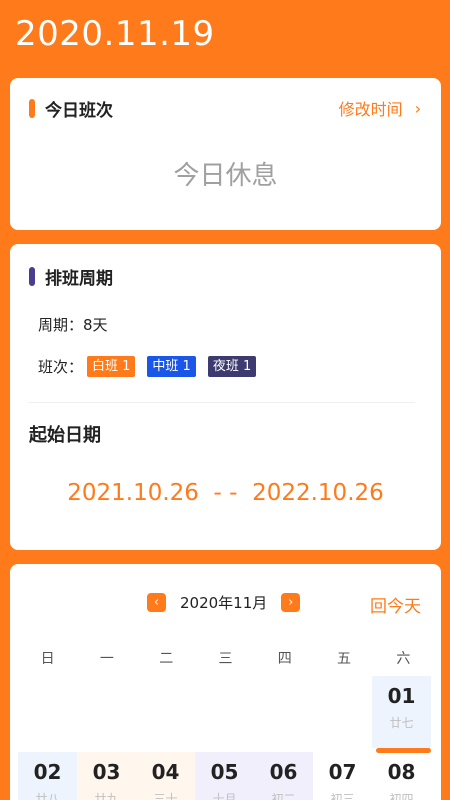  What do you see at coordinates (165, 796) in the screenshot?
I see `day-lunar: 三十` at bounding box center [165, 796].